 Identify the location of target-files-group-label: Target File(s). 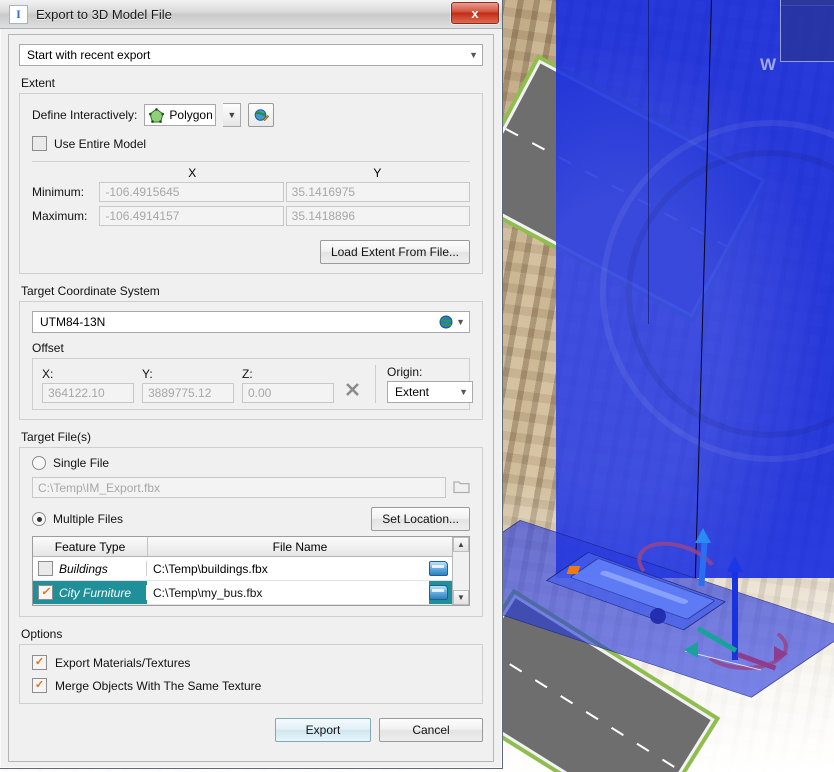
(56, 437).